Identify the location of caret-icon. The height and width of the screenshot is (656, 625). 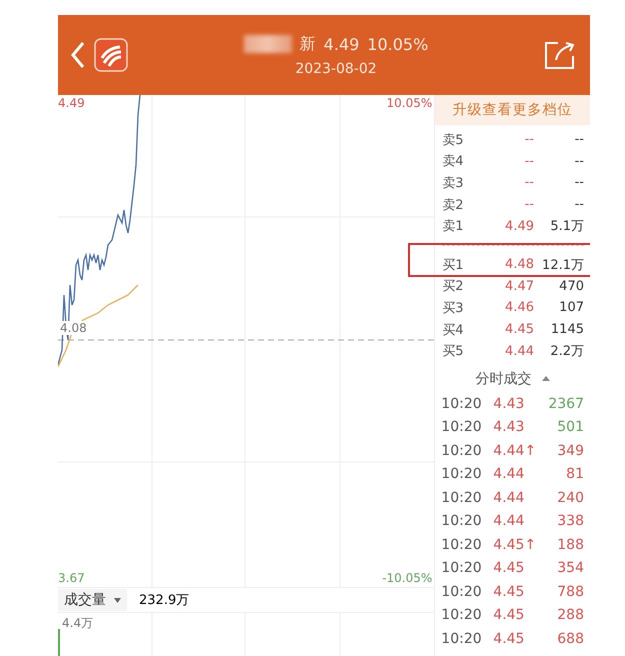
(117, 600).